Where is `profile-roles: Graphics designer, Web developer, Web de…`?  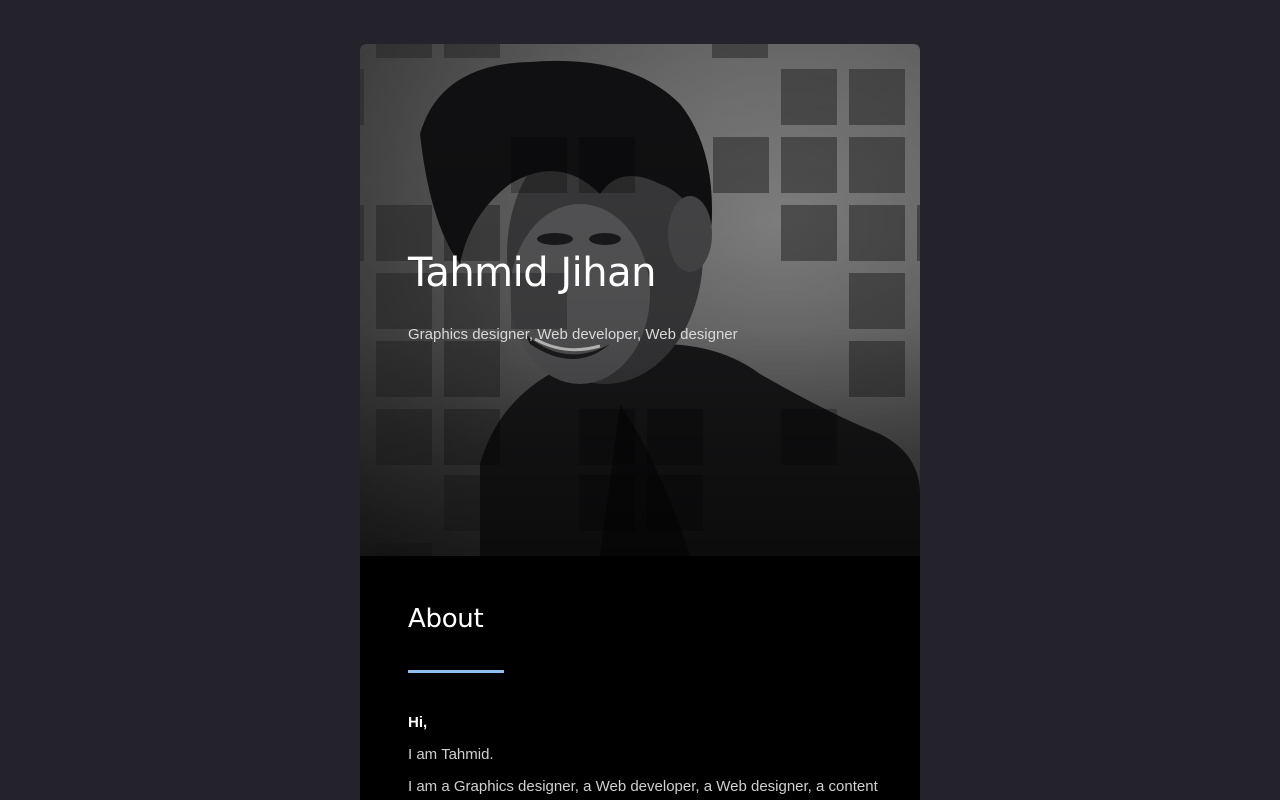 profile-roles: Graphics designer, Web developer, Web de… is located at coordinates (573, 334).